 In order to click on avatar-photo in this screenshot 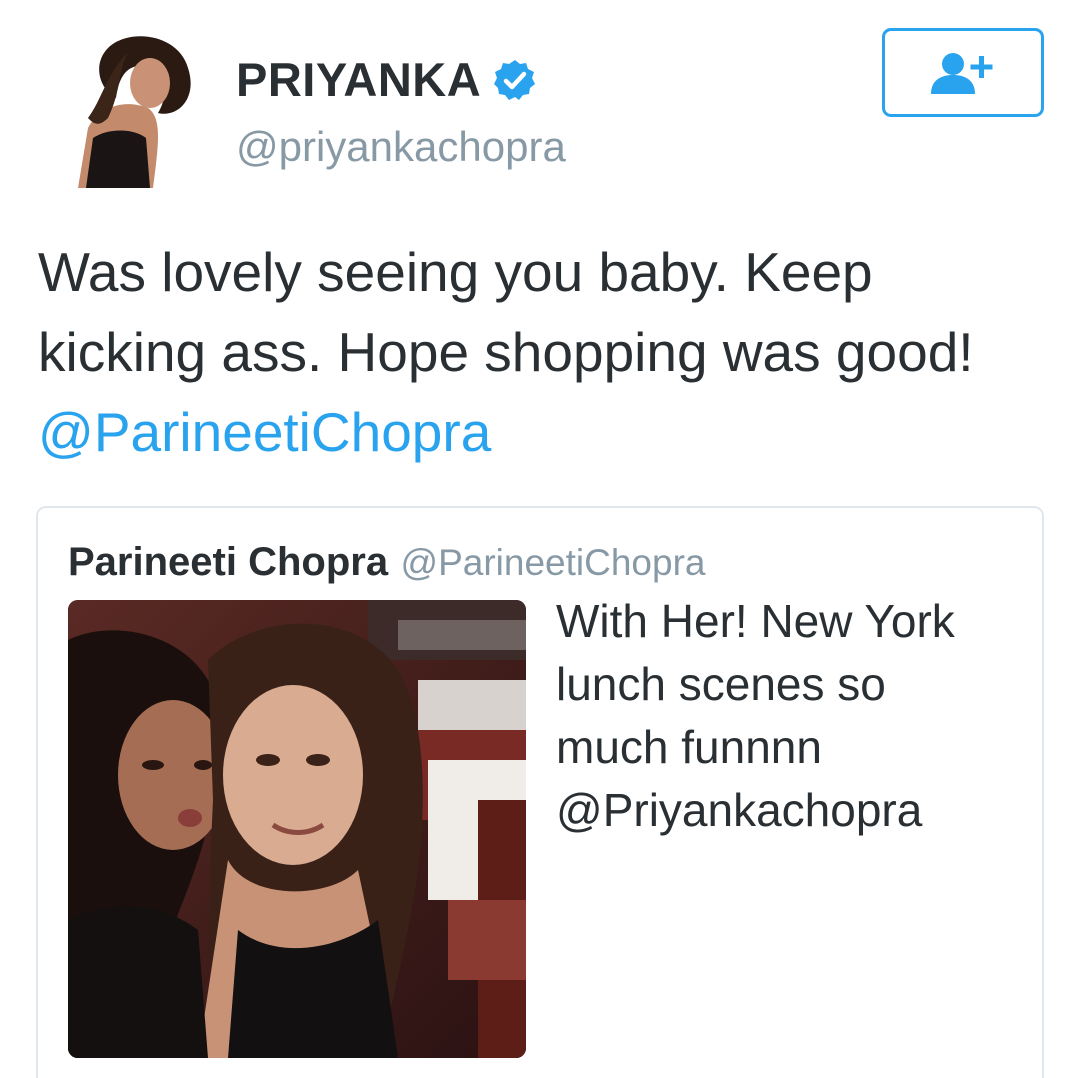, I will do `click(118, 108)`.